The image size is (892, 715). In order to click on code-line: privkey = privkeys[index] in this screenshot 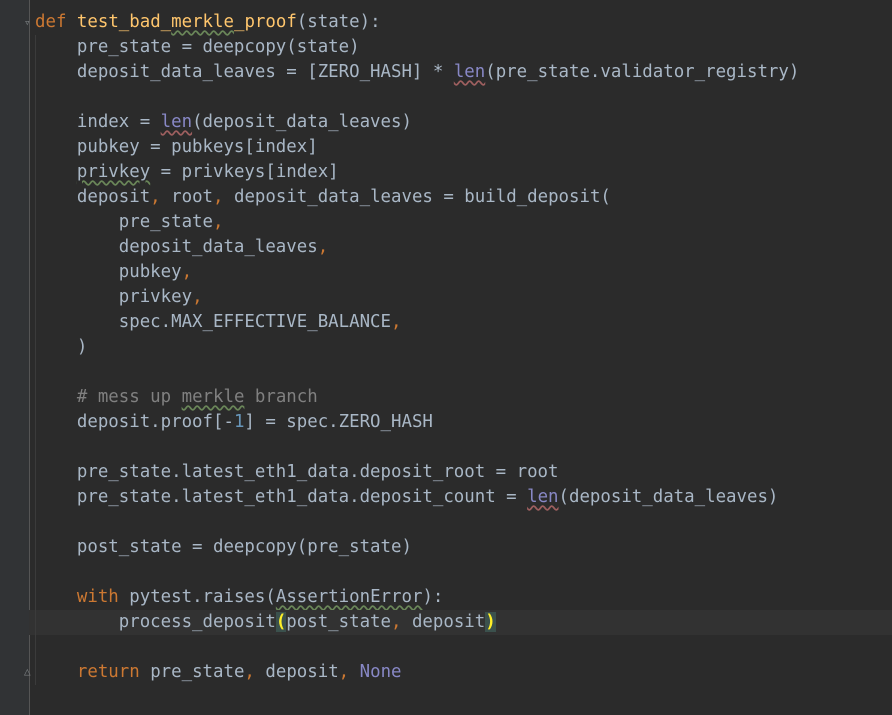, I will do `click(463, 172)`.